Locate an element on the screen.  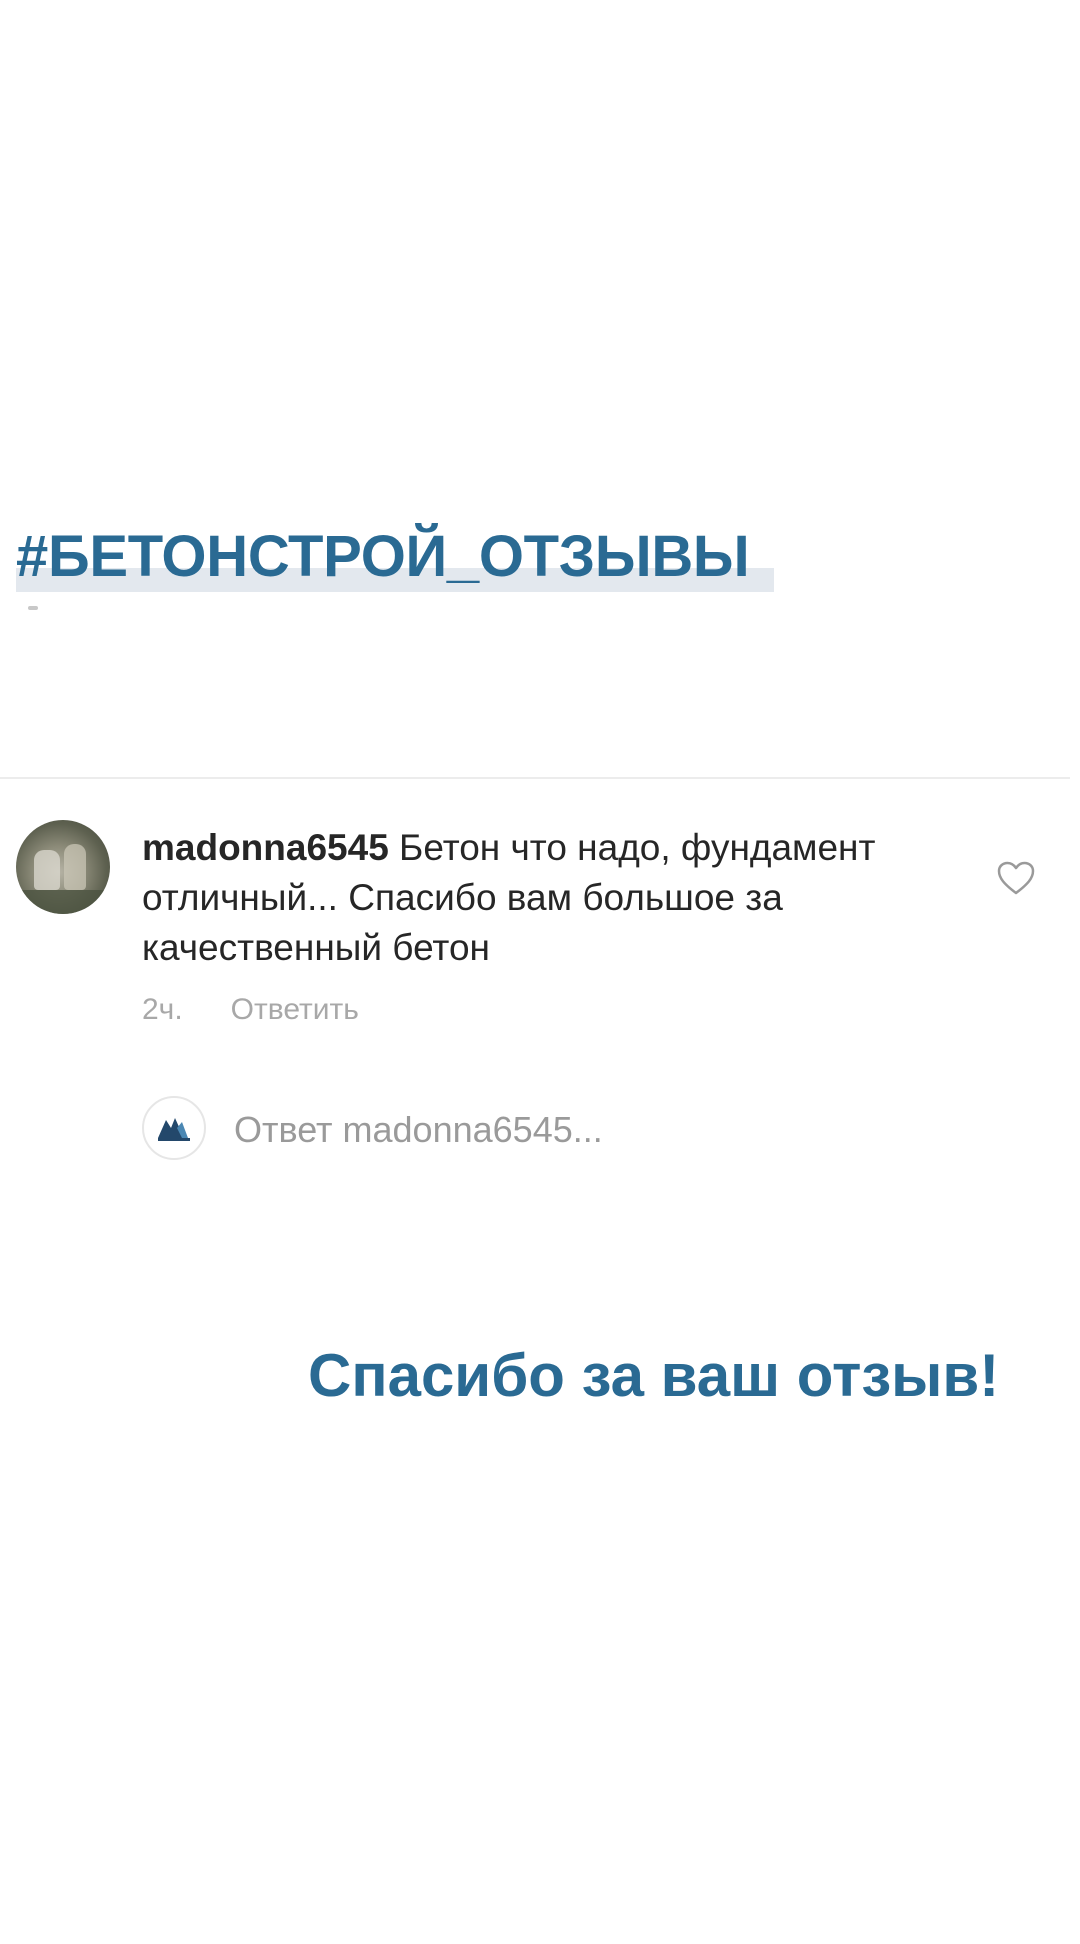
decorative-mark is located at coordinates (33, 608).